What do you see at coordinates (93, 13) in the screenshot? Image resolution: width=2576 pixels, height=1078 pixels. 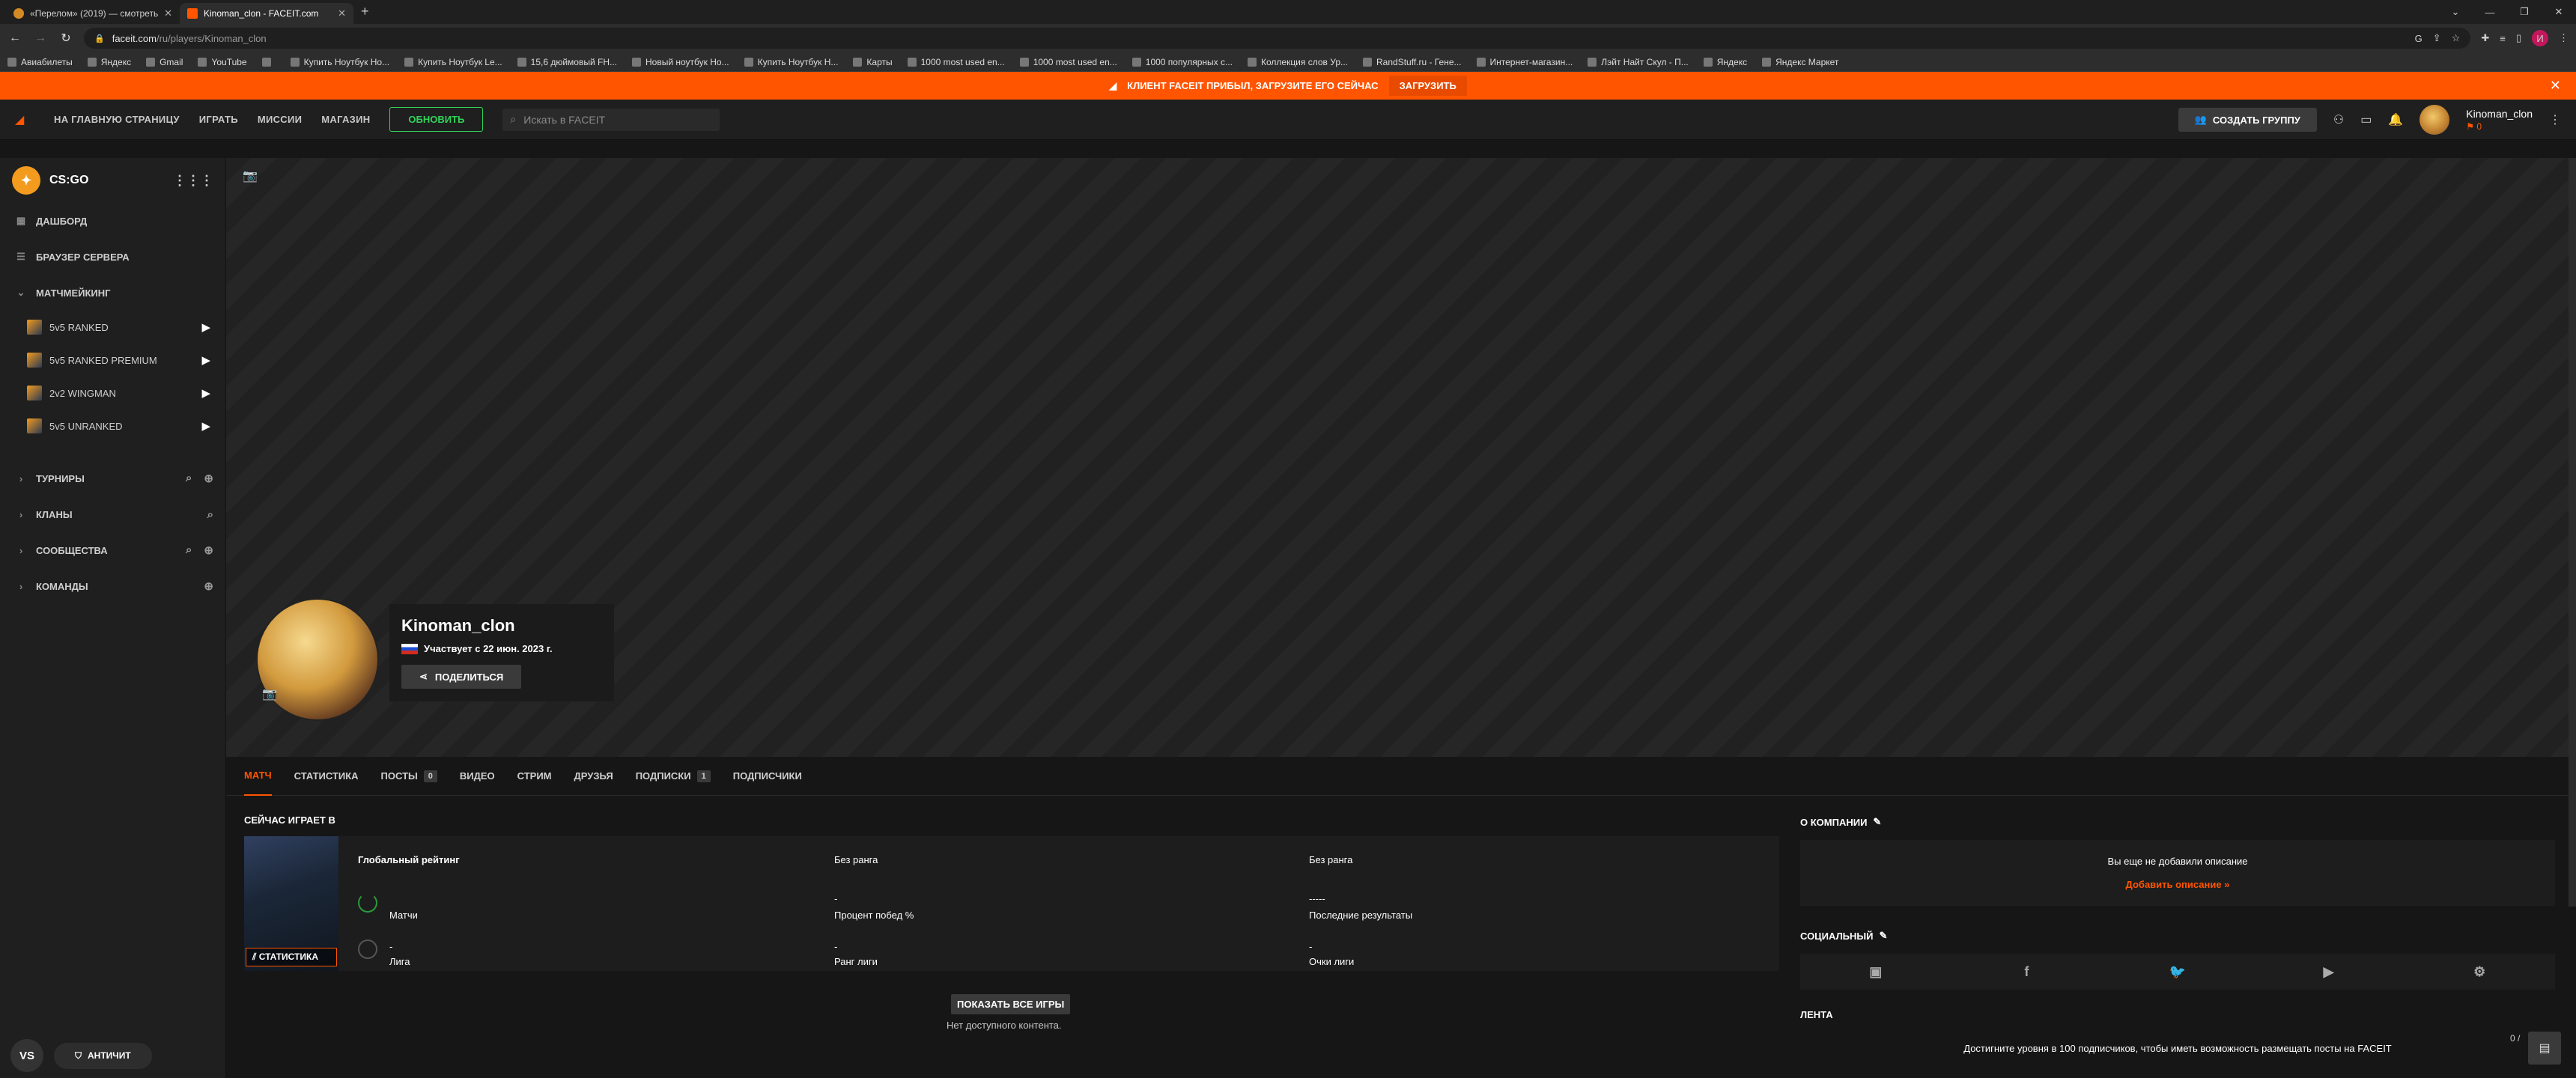 I see `browser-tab: «Перелом» (2019) — смотреть ✕` at bounding box center [93, 13].